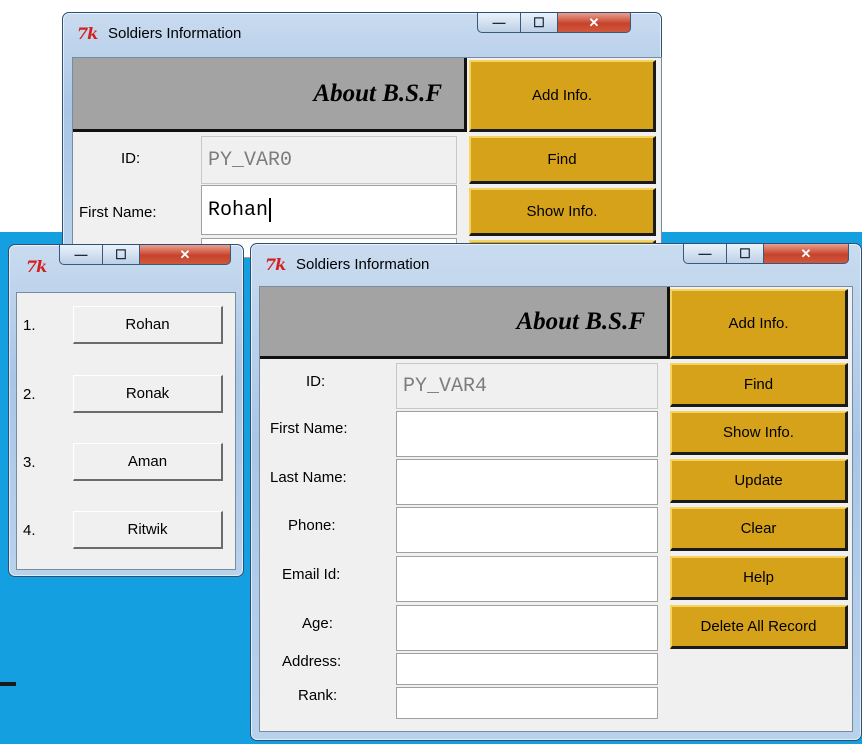  Describe the element at coordinates (312, 525) in the screenshot. I see `phone-label: Phone:` at that location.